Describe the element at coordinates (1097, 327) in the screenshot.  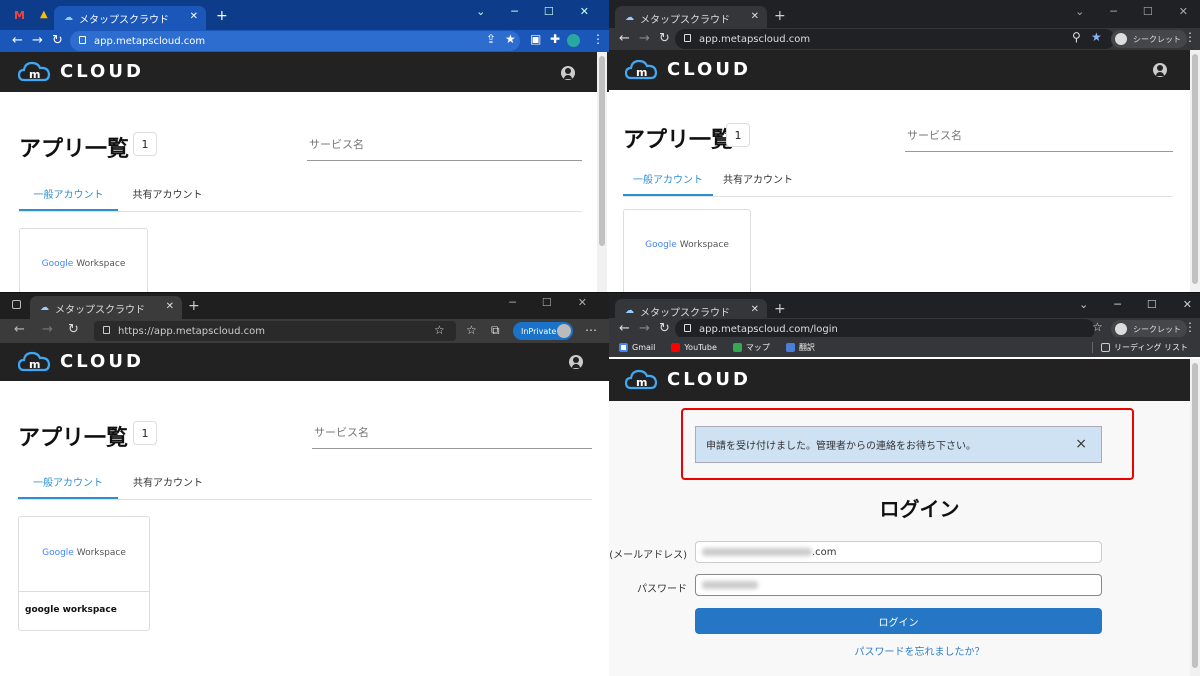
I see `bookmark-star-icon: ☆` at that location.